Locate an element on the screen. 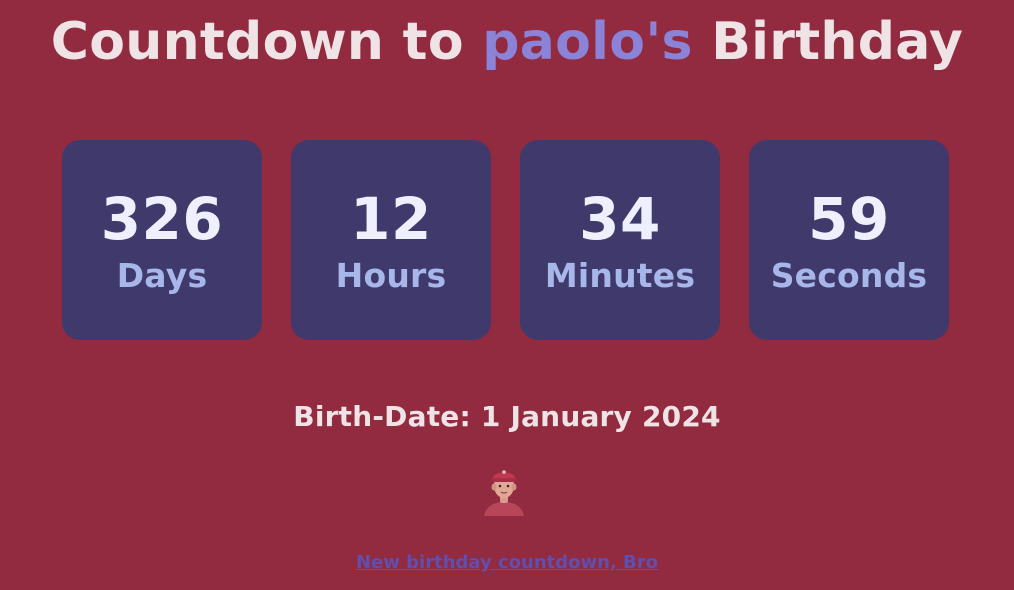 The image size is (1014, 590). hours-label: Hours is located at coordinates (391, 275).